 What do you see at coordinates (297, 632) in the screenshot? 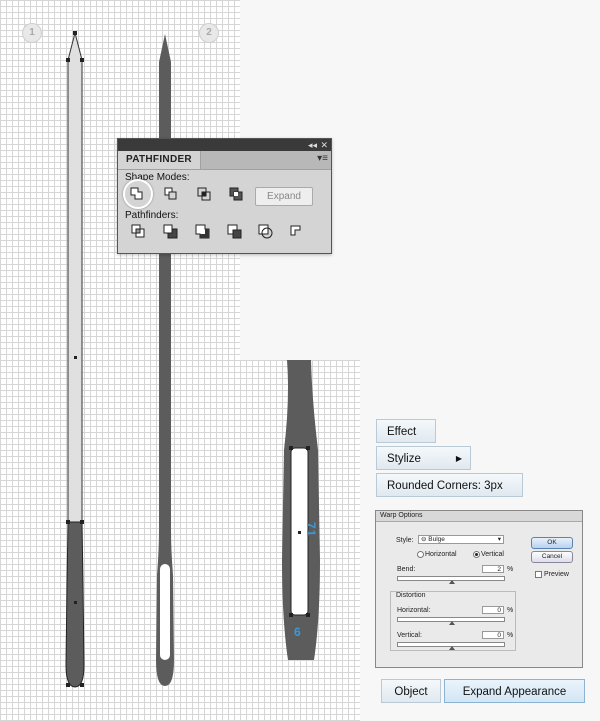
I see `width-measurement: 6` at bounding box center [297, 632].